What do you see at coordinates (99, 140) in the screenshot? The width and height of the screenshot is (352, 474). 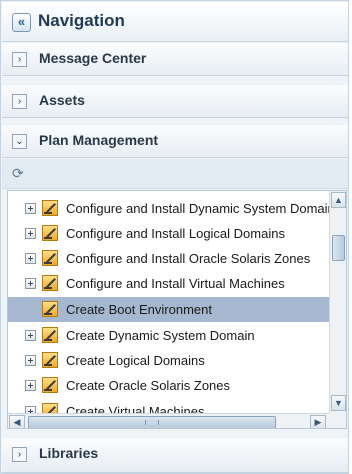 I see `section-label: Plan Management` at bounding box center [99, 140].